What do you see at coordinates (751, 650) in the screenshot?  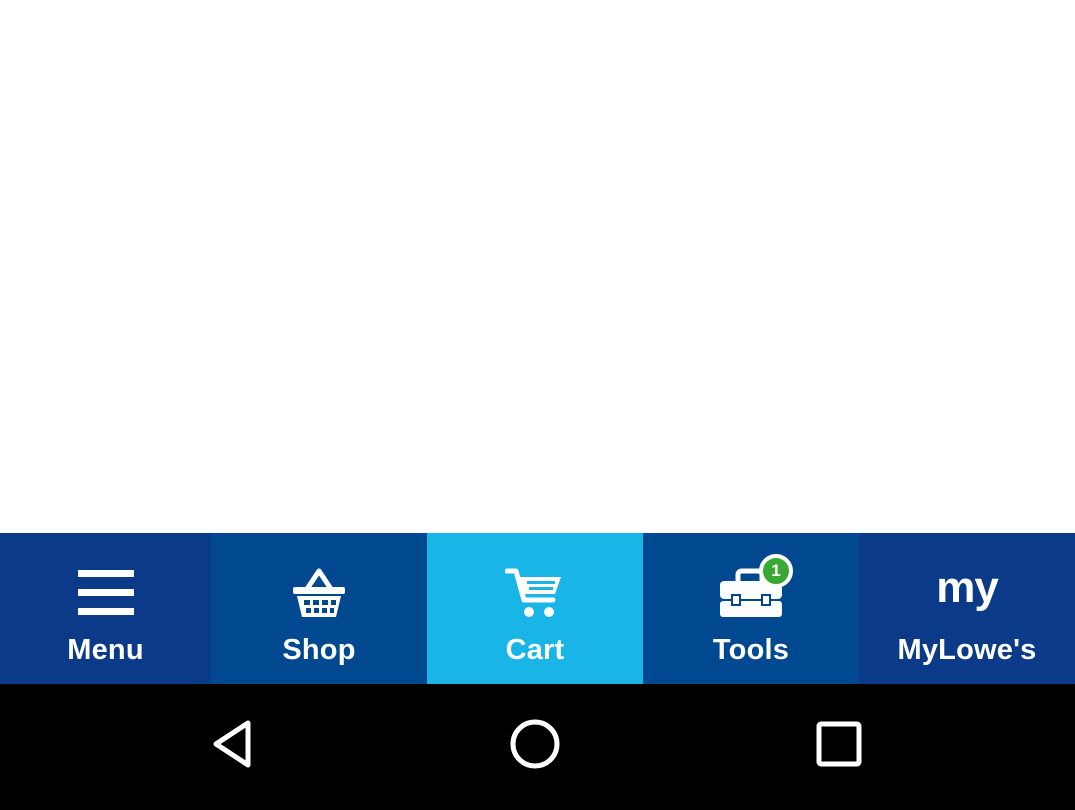 I see `nav-label-tools: Tools` at bounding box center [751, 650].